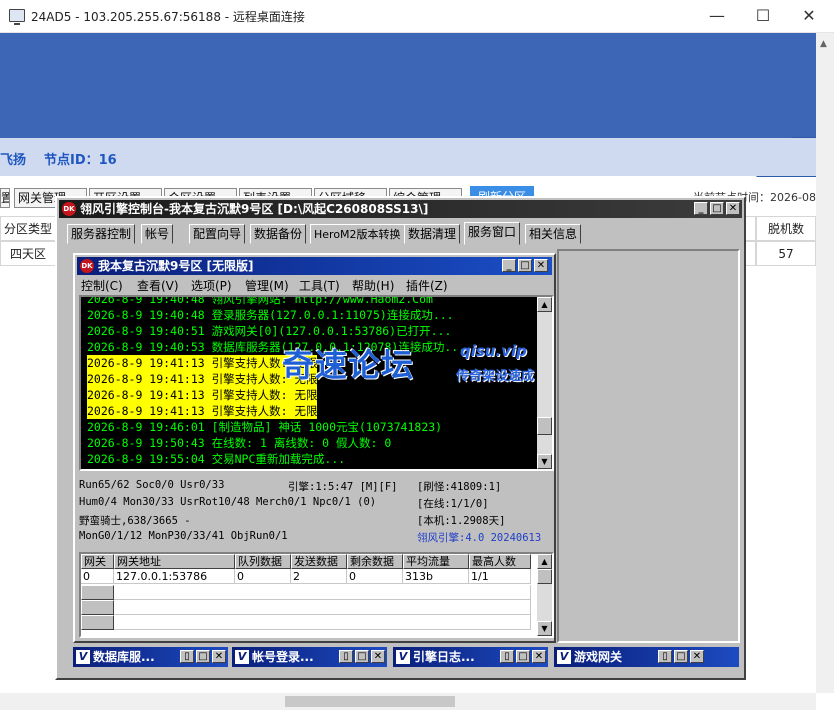  I want to click on stat-engine-version: 翎风引擎:4.0 20240613, so click(479, 538).